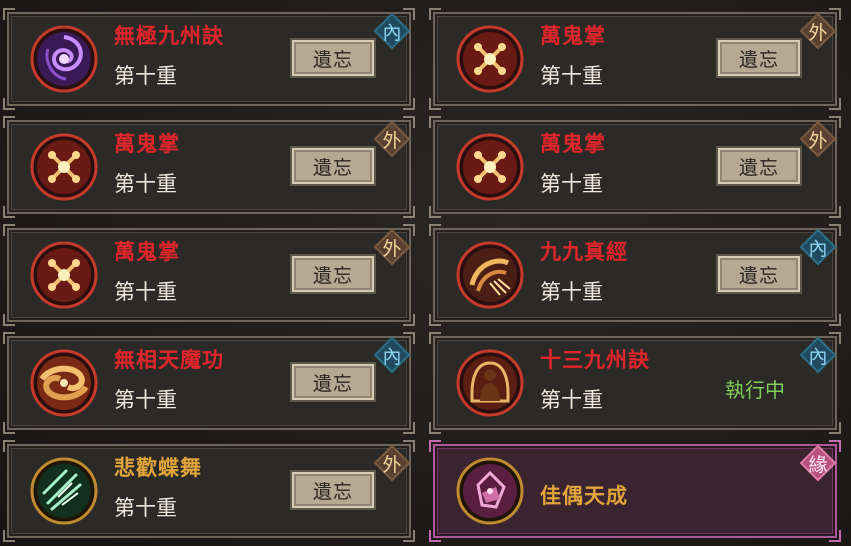  Describe the element at coordinates (490, 275) in the screenshot. I see `golden-wave-icon` at that location.